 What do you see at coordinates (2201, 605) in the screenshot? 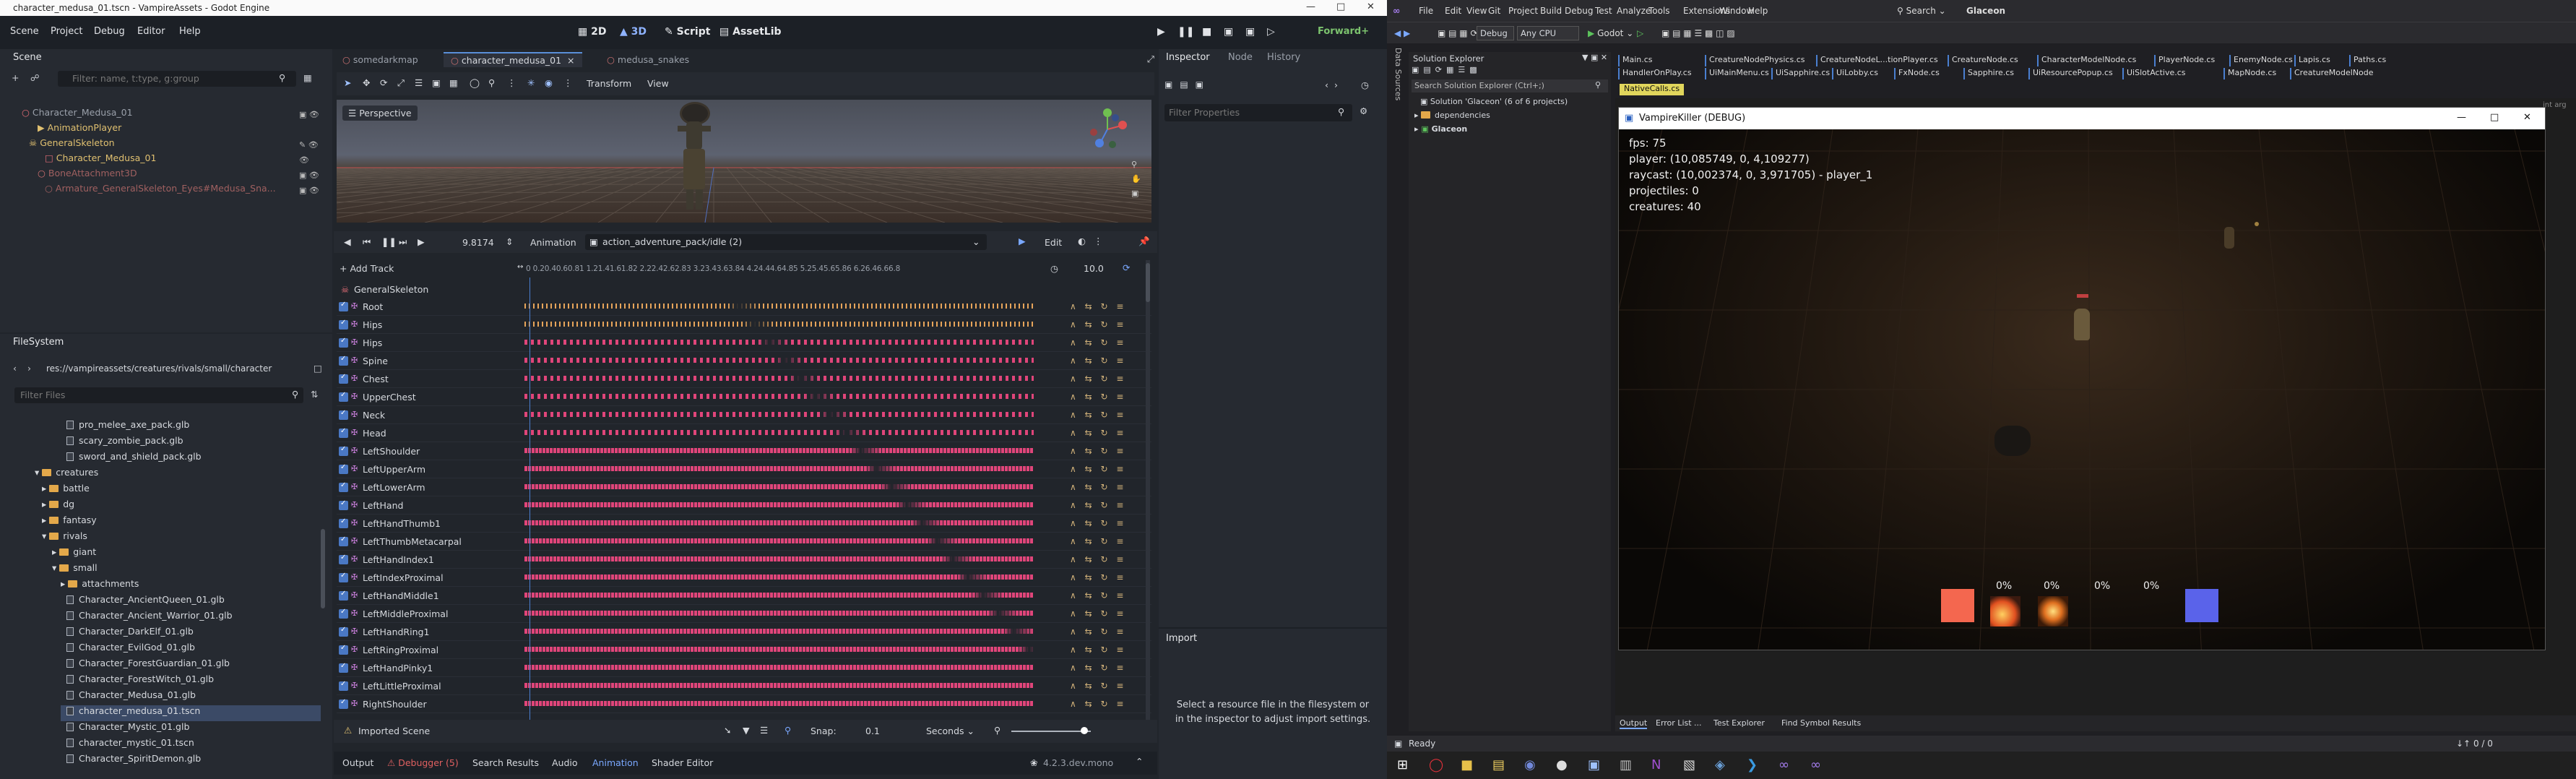
I see `hud-slot-right` at bounding box center [2201, 605].